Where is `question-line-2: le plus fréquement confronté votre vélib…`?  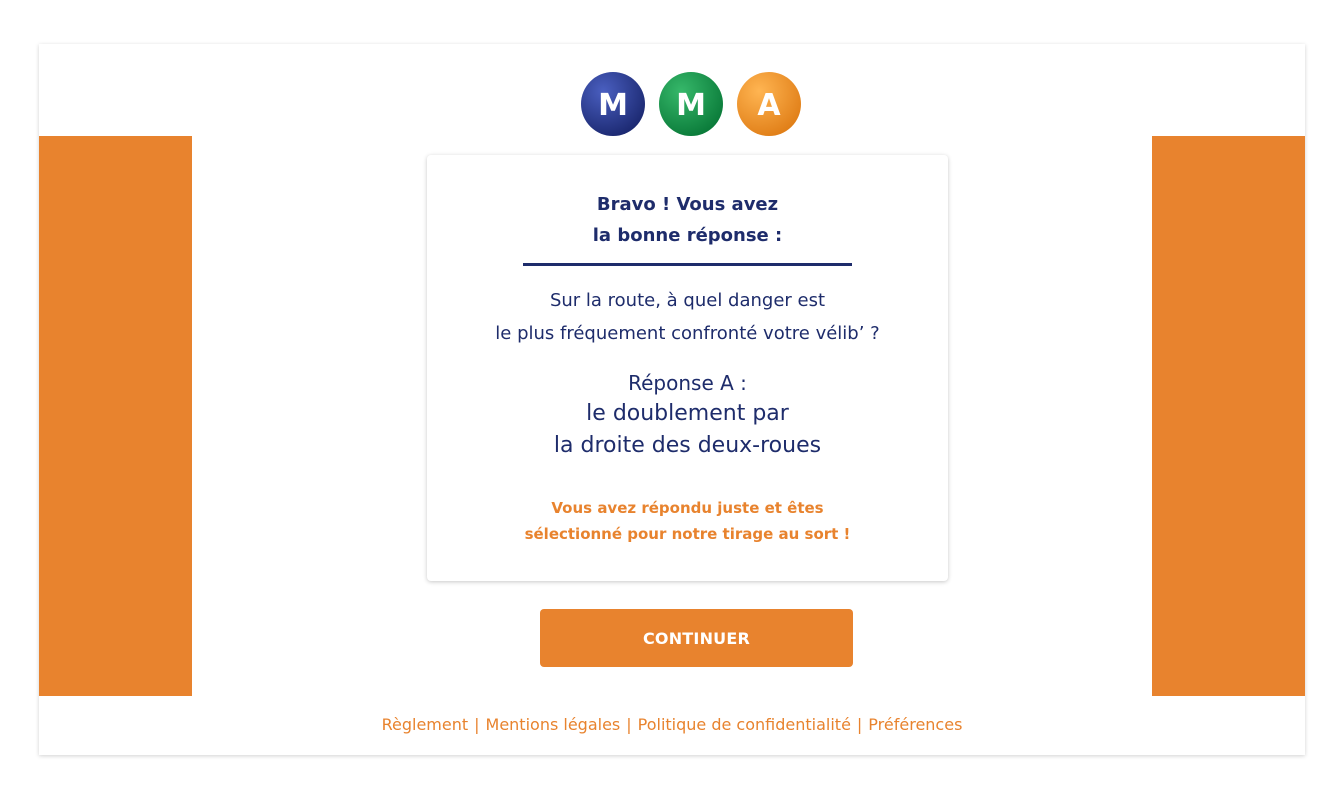
question-line-2: le plus fréquement confronté votre vélib… is located at coordinates (687, 333).